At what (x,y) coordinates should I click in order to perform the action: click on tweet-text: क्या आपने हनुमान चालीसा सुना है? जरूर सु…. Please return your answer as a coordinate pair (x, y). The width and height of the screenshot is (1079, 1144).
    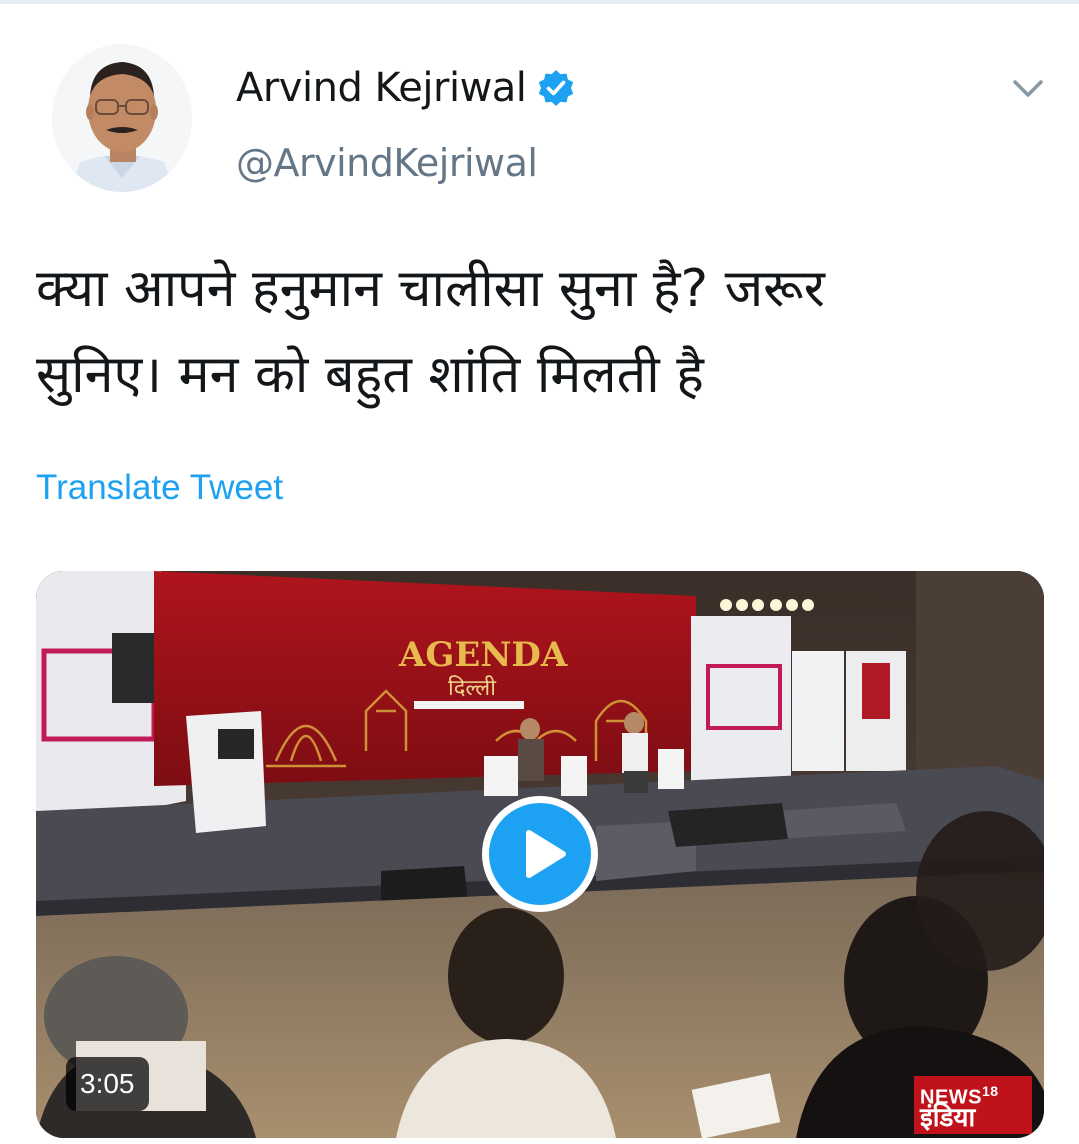
    Looking at the image, I should click on (536, 332).